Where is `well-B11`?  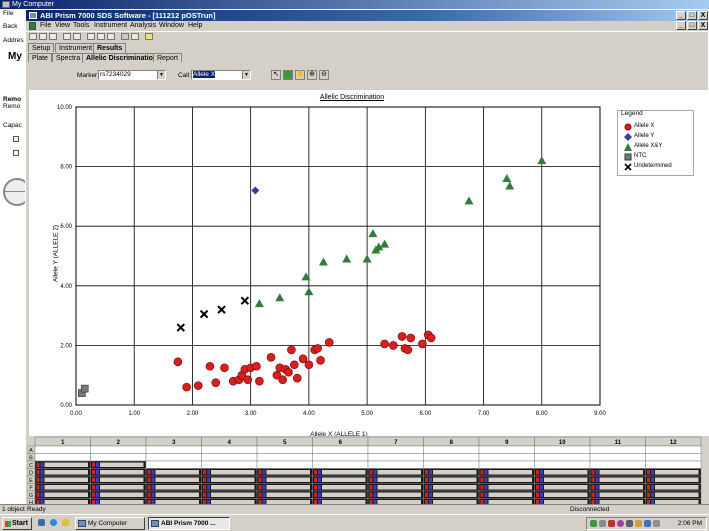
well-B11 is located at coordinates (617, 457).